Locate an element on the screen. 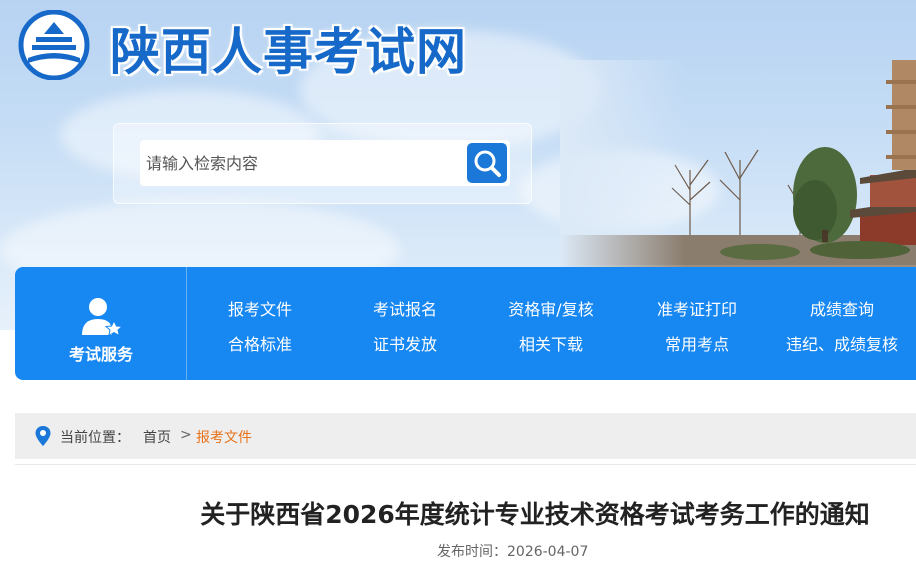 Image resolution: width=916 pixels, height=563 pixels. nav-link-certificate-issue: 证书发放 is located at coordinates (405, 343).